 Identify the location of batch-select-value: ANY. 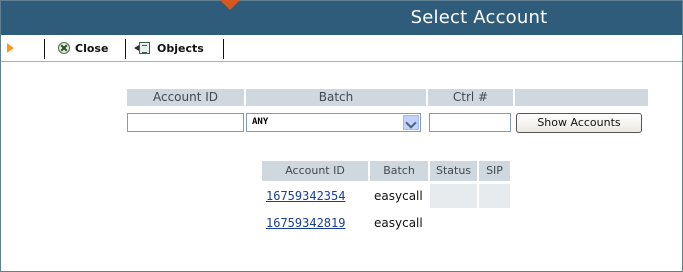
(260, 122).